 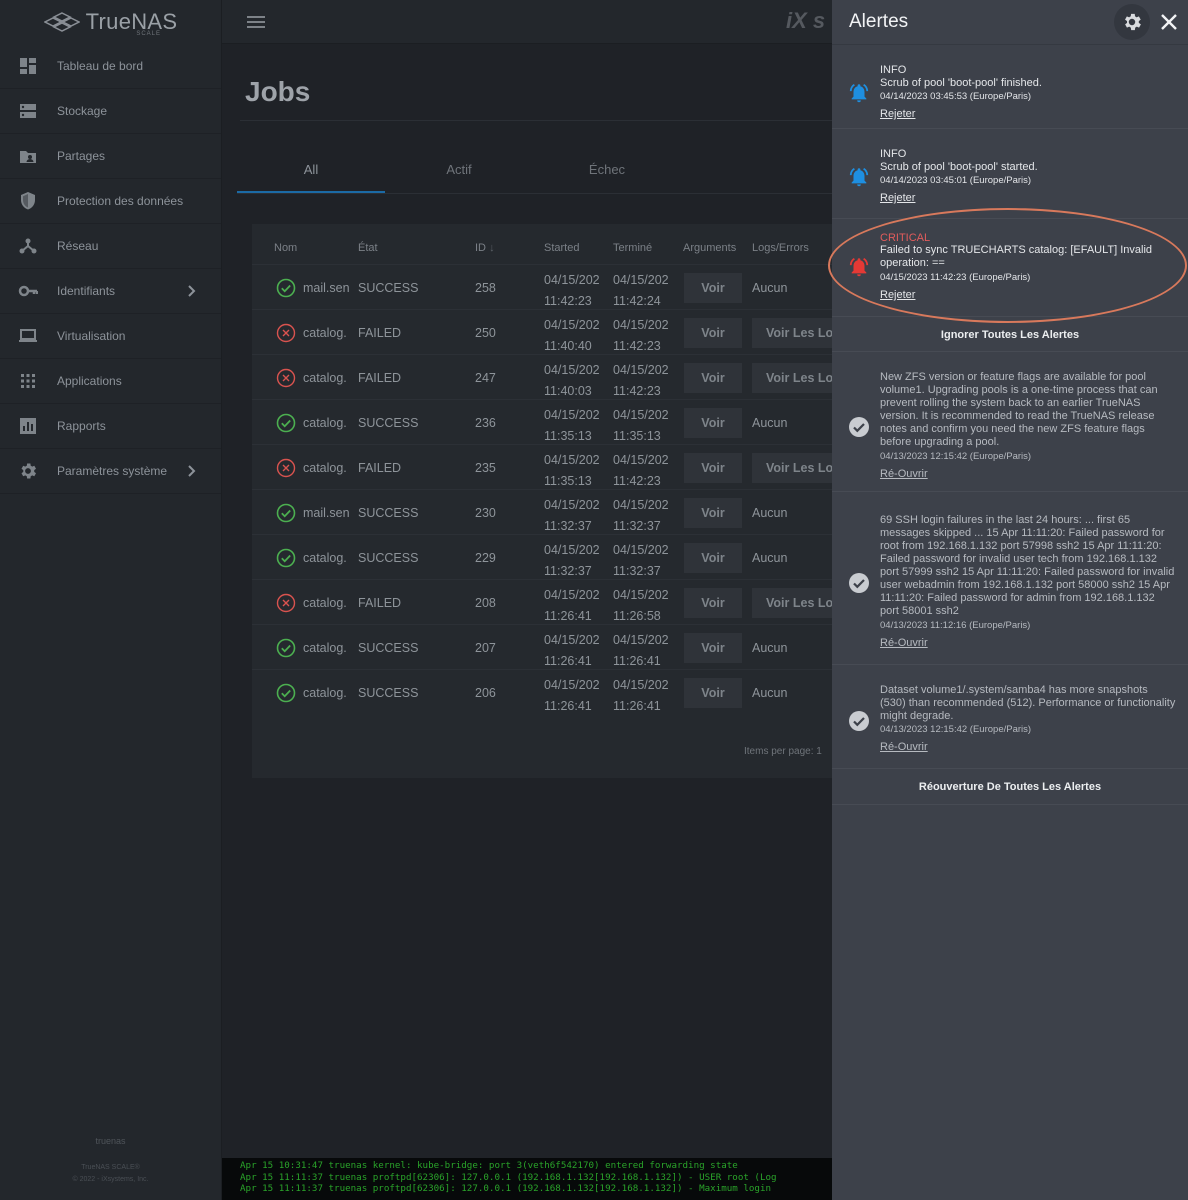 I want to click on col-id-label: ID, so click(x=480, y=248).